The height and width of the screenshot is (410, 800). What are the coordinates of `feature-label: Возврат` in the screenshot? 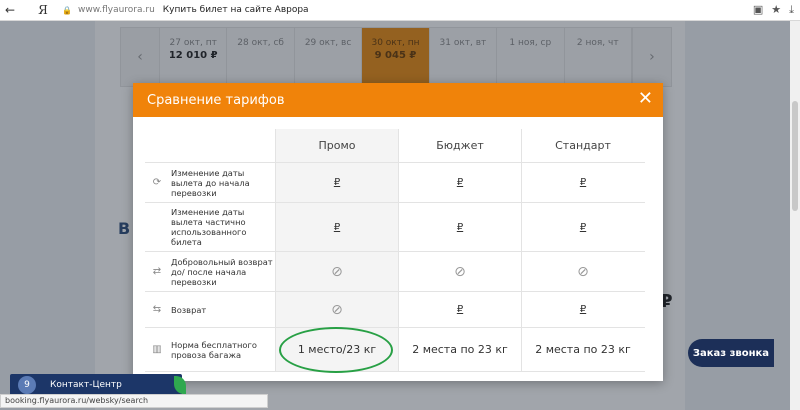 It's located at (189, 309).